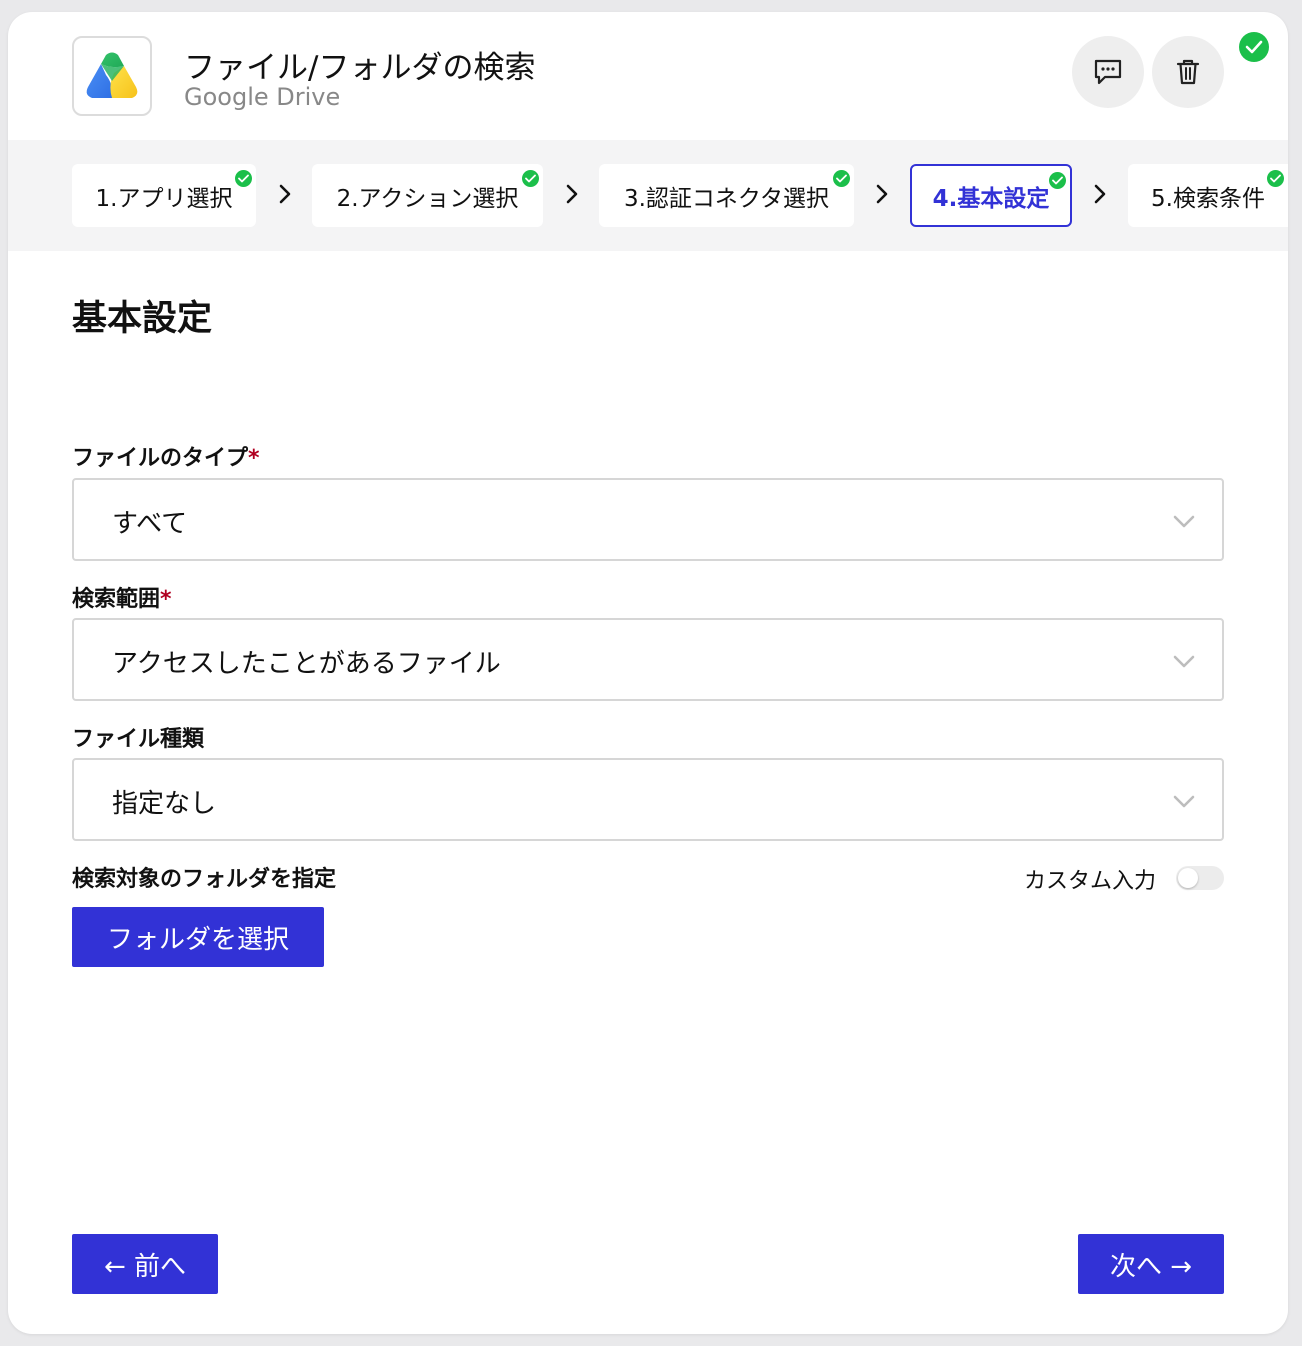  Describe the element at coordinates (160, 458) in the screenshot. I see `file-type-label-text: ファイルのタイプ` at that location.